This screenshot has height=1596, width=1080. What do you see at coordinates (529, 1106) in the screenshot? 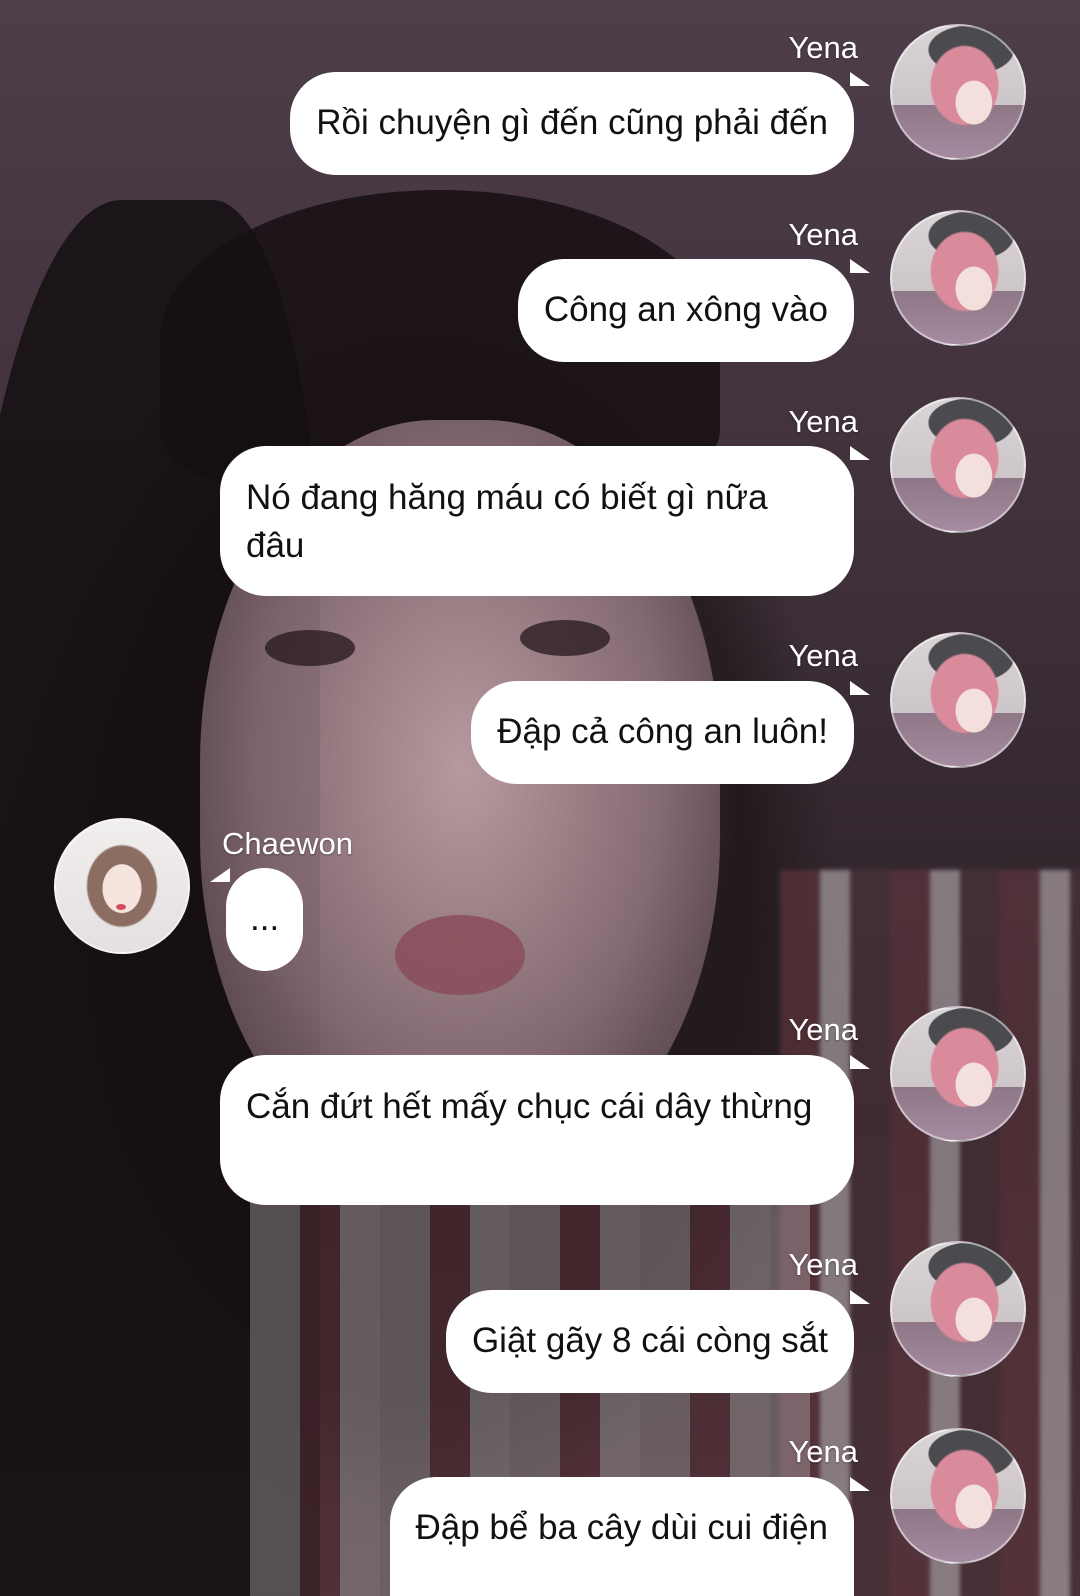
I see `message-text: Cắn đứt hết mấy chục cái dây thừng` at bounding box center [529, 1106].